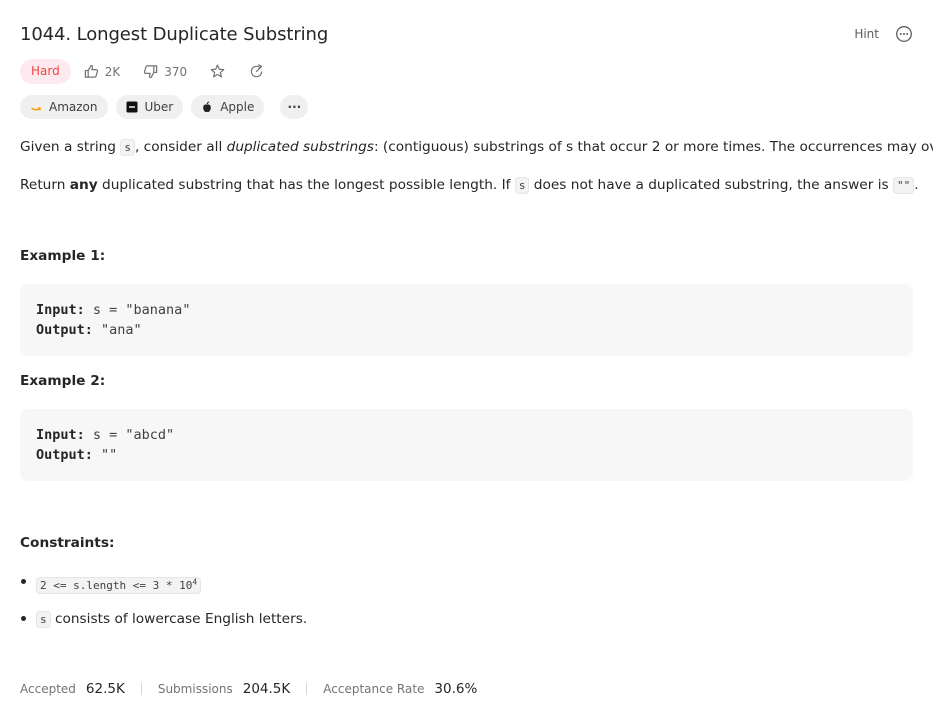 This screenshot has width=933, height=713. I want to click on dislike-button: 370, so click(164, 71).